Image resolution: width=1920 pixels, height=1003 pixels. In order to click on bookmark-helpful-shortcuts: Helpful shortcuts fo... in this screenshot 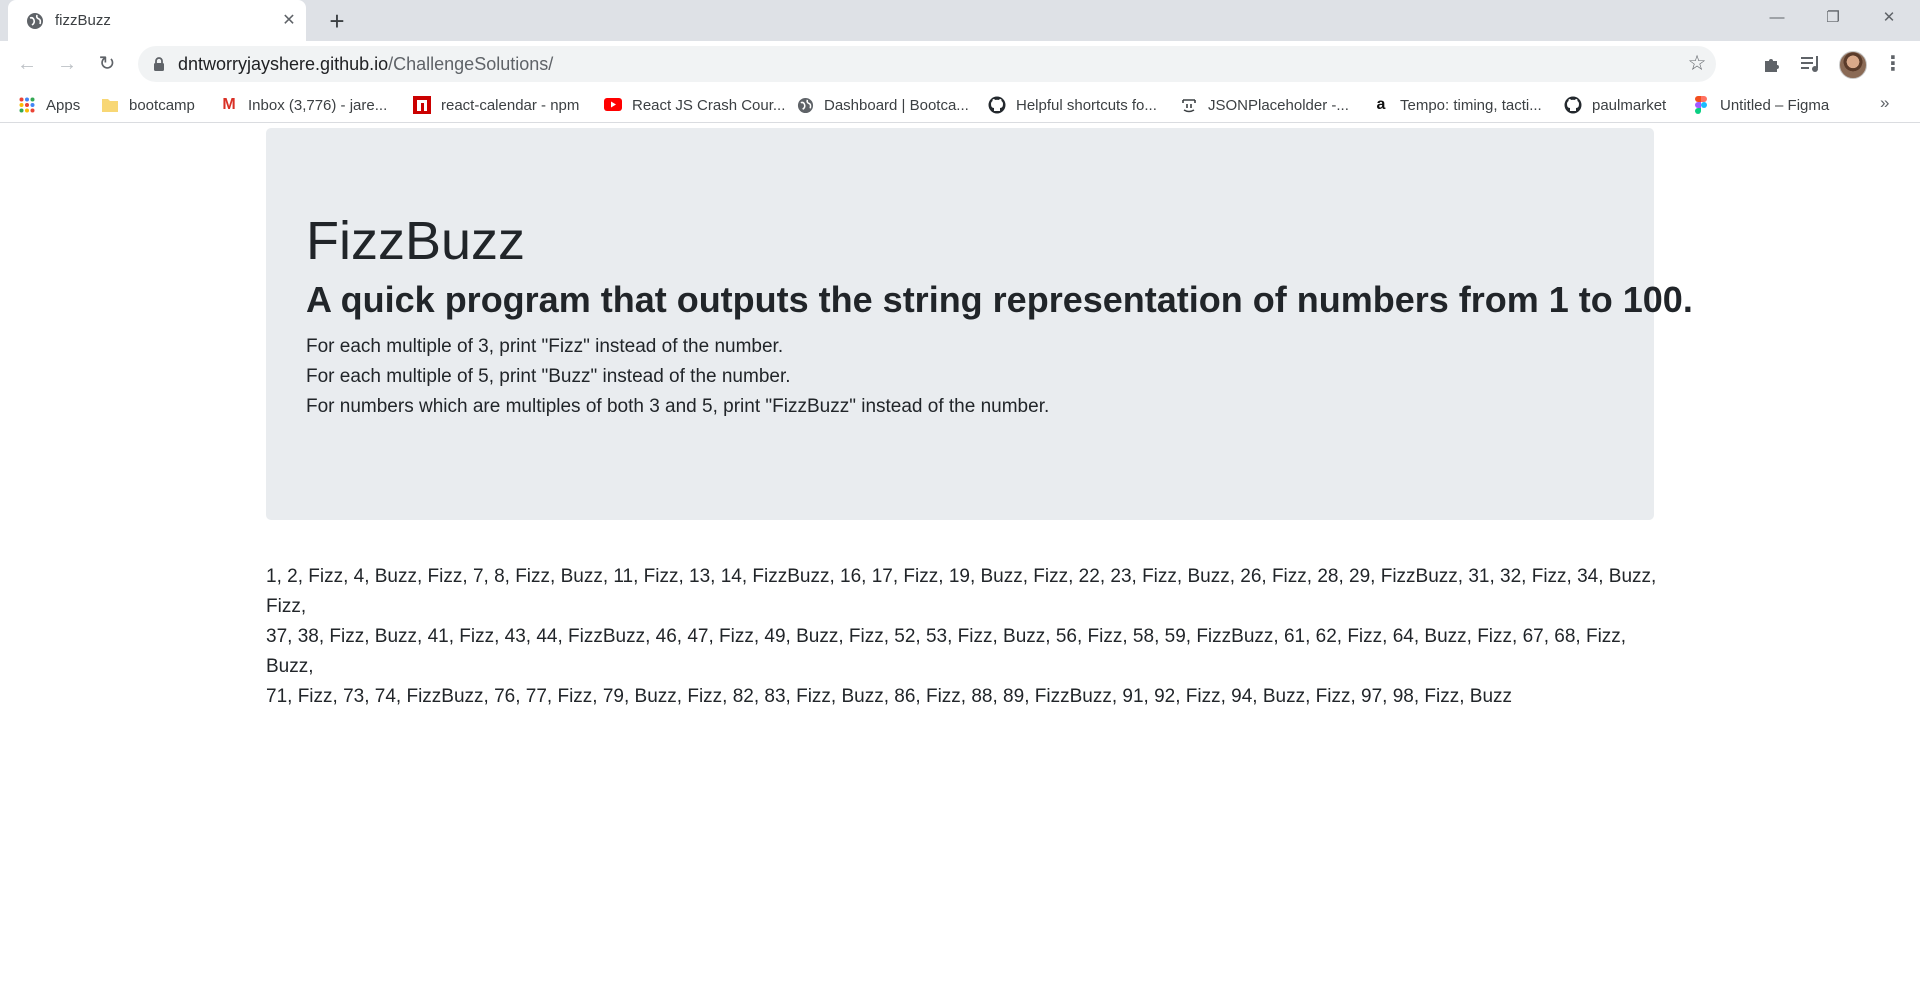, I will do `click(1072, 105)`.